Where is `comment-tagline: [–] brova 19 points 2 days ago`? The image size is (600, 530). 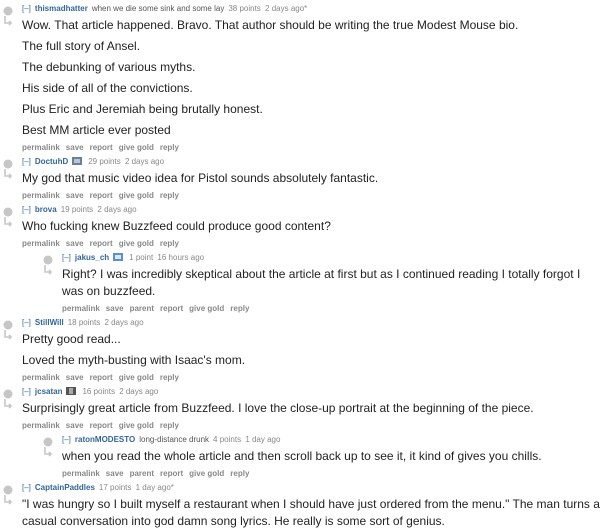
comment-tagline: [–] brova 19 points 2 days ago is located at coordinates (311, 210).